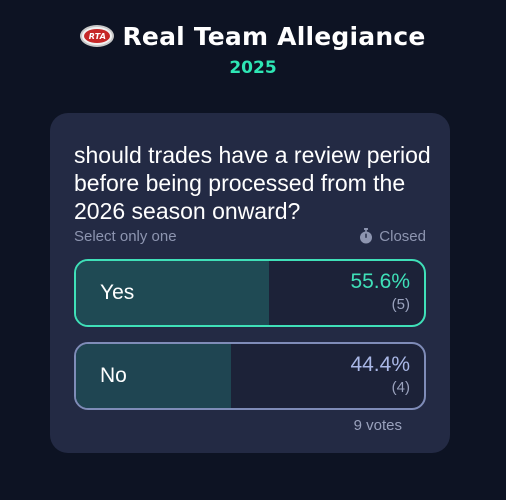  What do you see at coordinates (113, 375) in the screenshot?
I see `option-label: No` at bounding box center [113, 375].